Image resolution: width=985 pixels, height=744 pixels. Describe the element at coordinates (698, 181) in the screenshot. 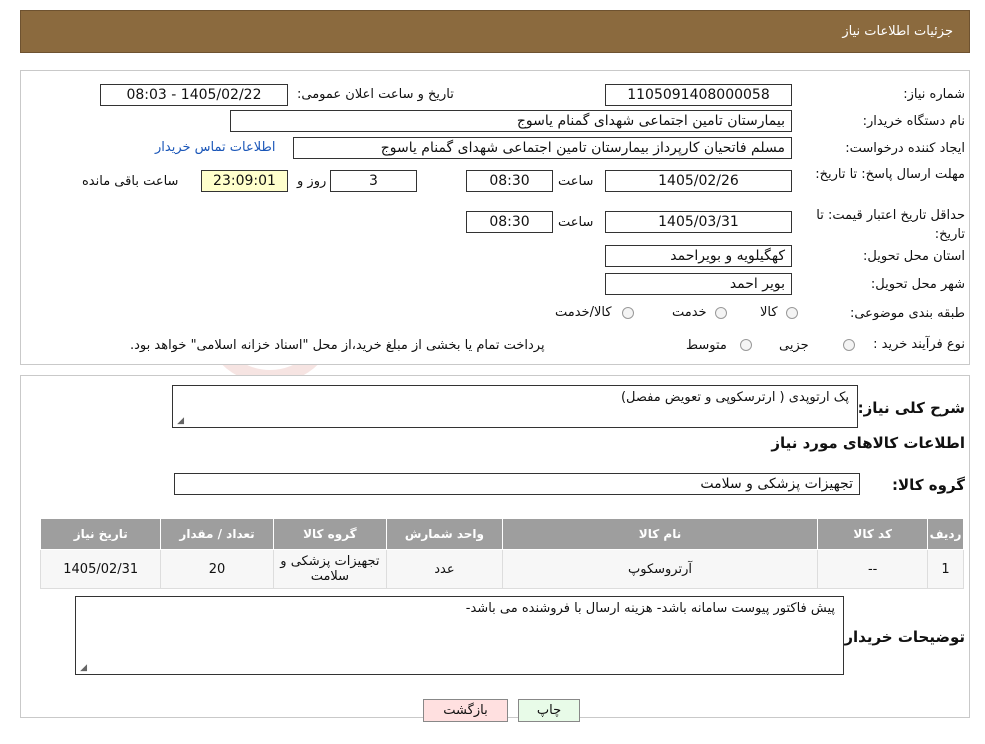

I see `deadline-date-field: 1405/02/26` at that location.